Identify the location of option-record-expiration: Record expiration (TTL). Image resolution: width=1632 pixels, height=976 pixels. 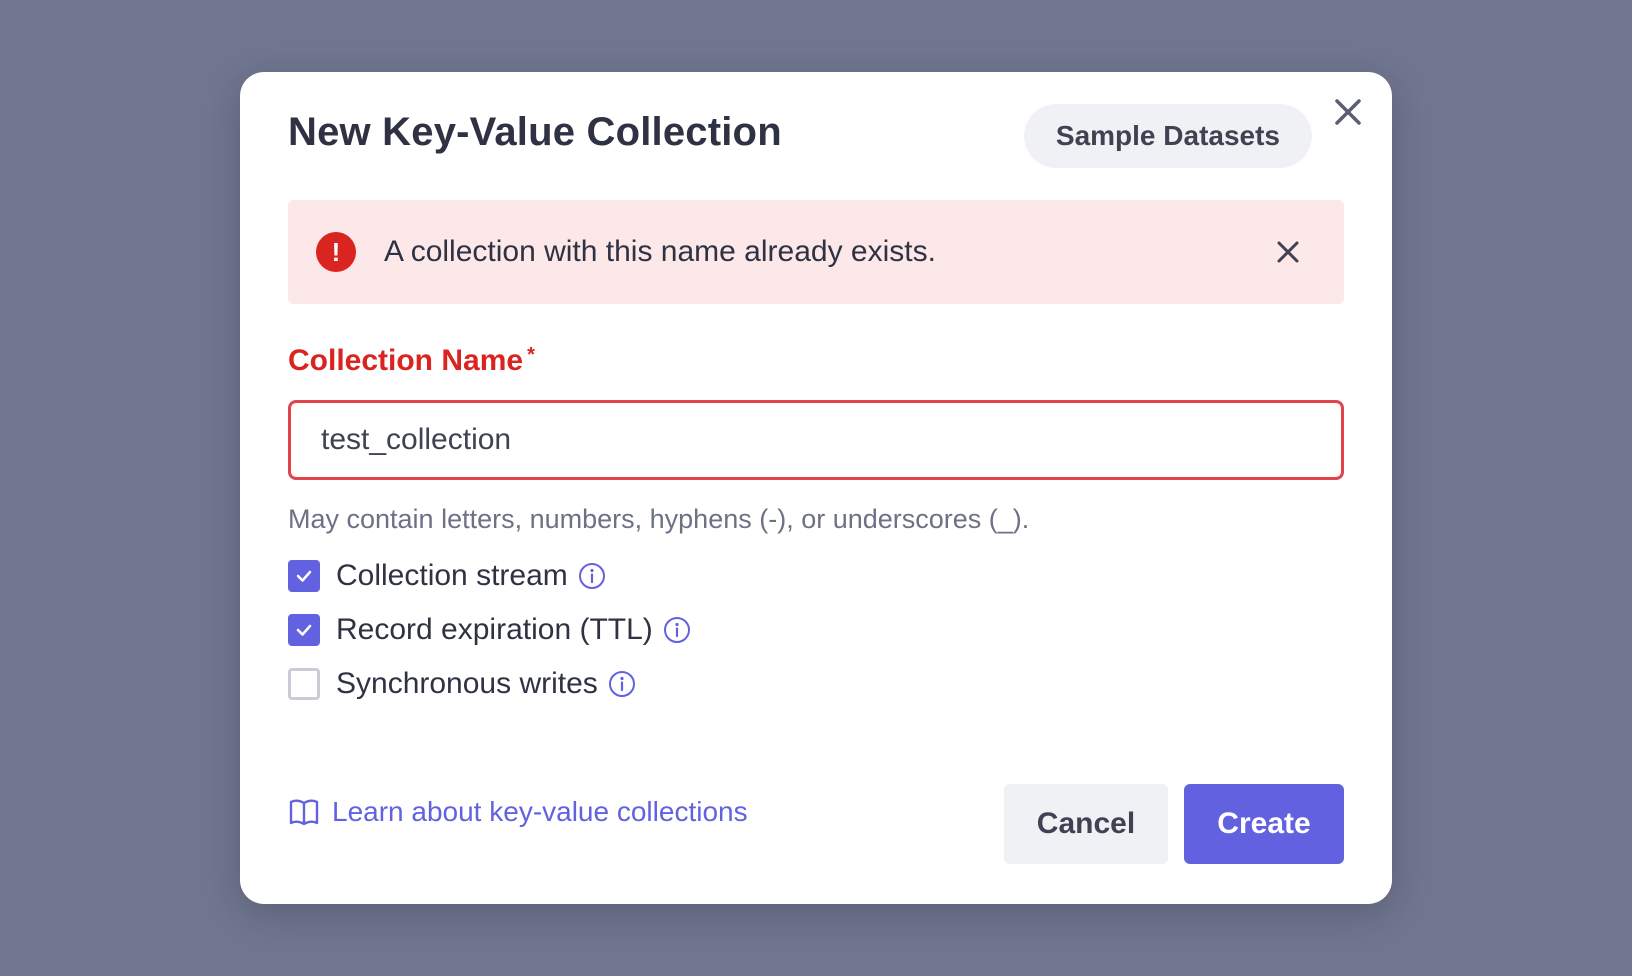
(489, 630).